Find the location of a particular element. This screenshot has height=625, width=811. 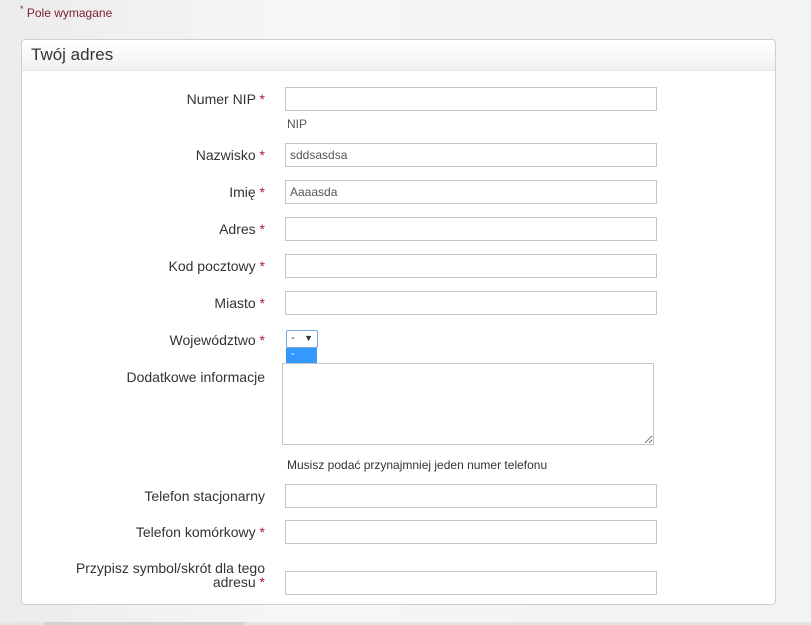

nip-hint: NIP is located at coordinates (297, 124).